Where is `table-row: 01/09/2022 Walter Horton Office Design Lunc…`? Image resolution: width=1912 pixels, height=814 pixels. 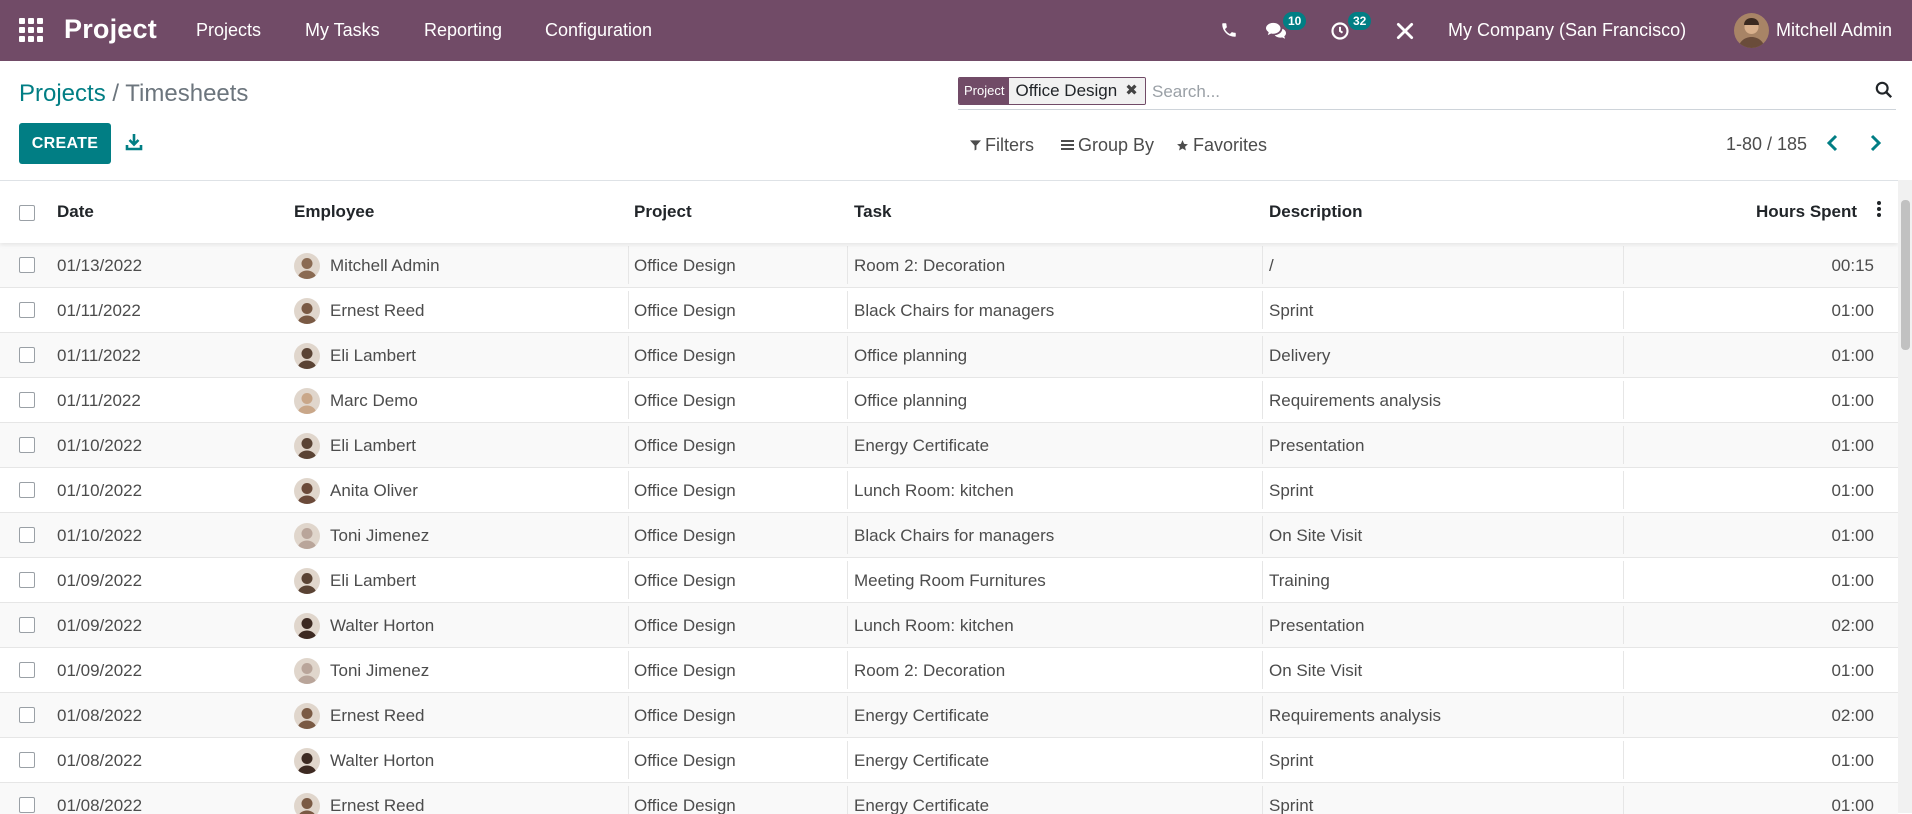 table-row: 01/09/2022 Walter Horton Office Design Lunc… is located at coordinates (949, 625).